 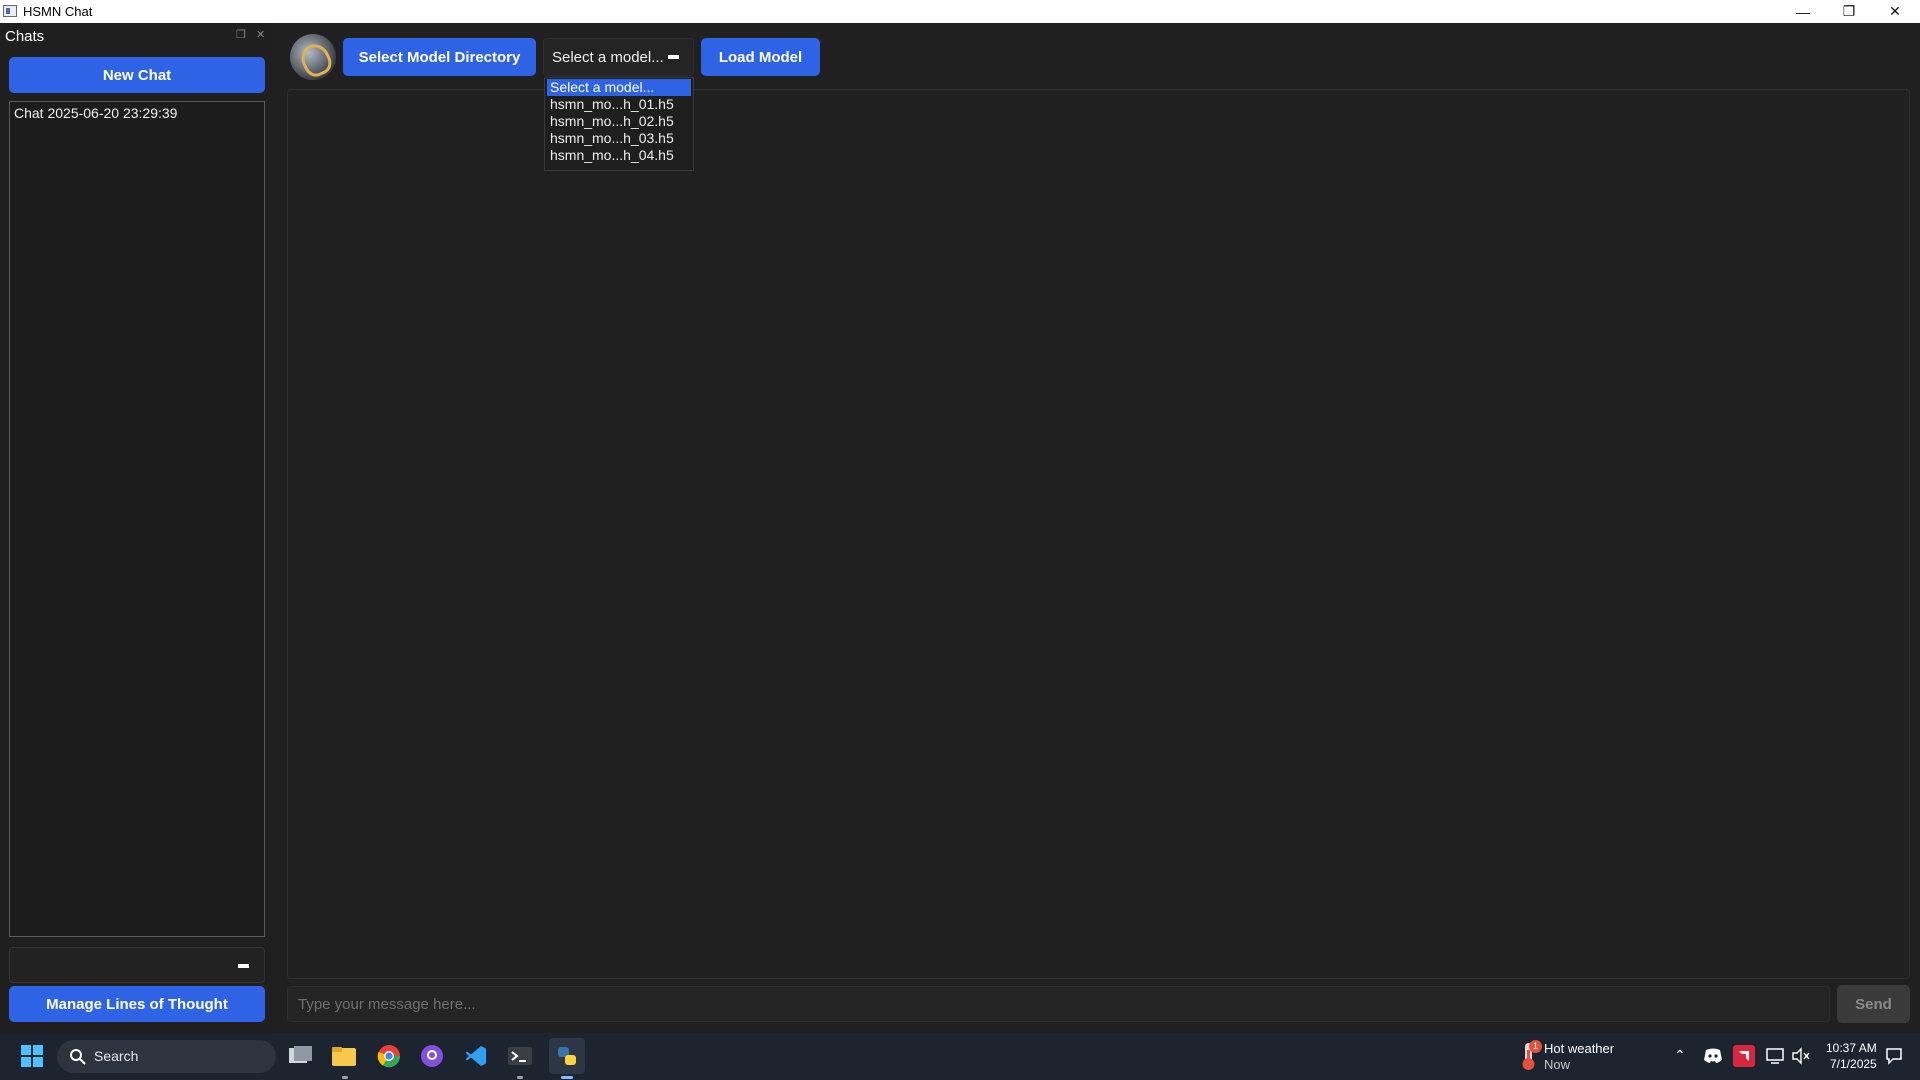 I want to click on terminal-icon, so click(x=520, y=1056).